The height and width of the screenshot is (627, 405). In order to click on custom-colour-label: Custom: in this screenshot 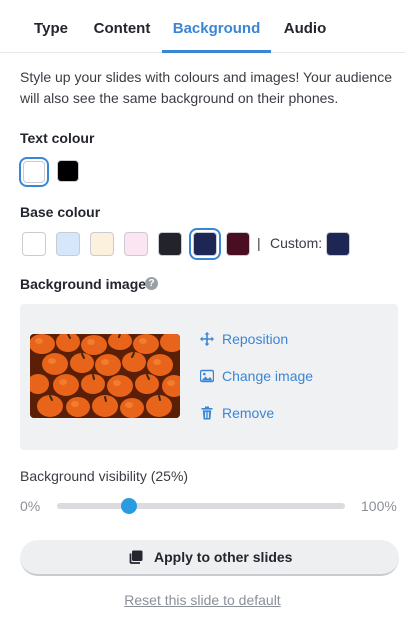, I will do `click(296, 243)`.